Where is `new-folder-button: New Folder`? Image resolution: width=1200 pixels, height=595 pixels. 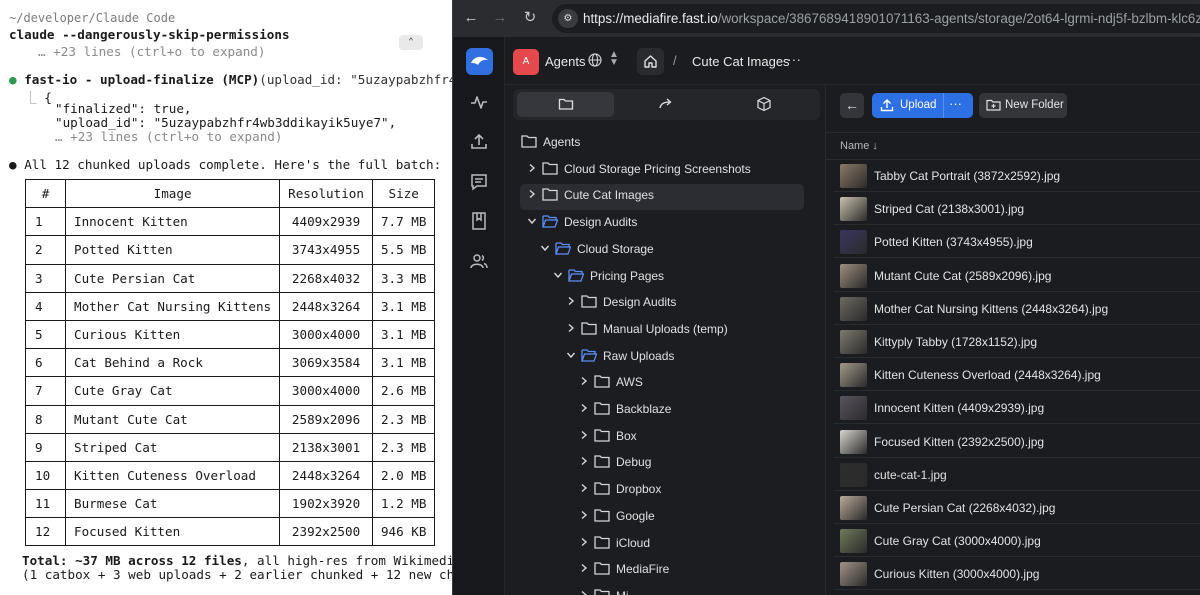 new-folder-button: New Folder is located at coordinates (1023, 105).